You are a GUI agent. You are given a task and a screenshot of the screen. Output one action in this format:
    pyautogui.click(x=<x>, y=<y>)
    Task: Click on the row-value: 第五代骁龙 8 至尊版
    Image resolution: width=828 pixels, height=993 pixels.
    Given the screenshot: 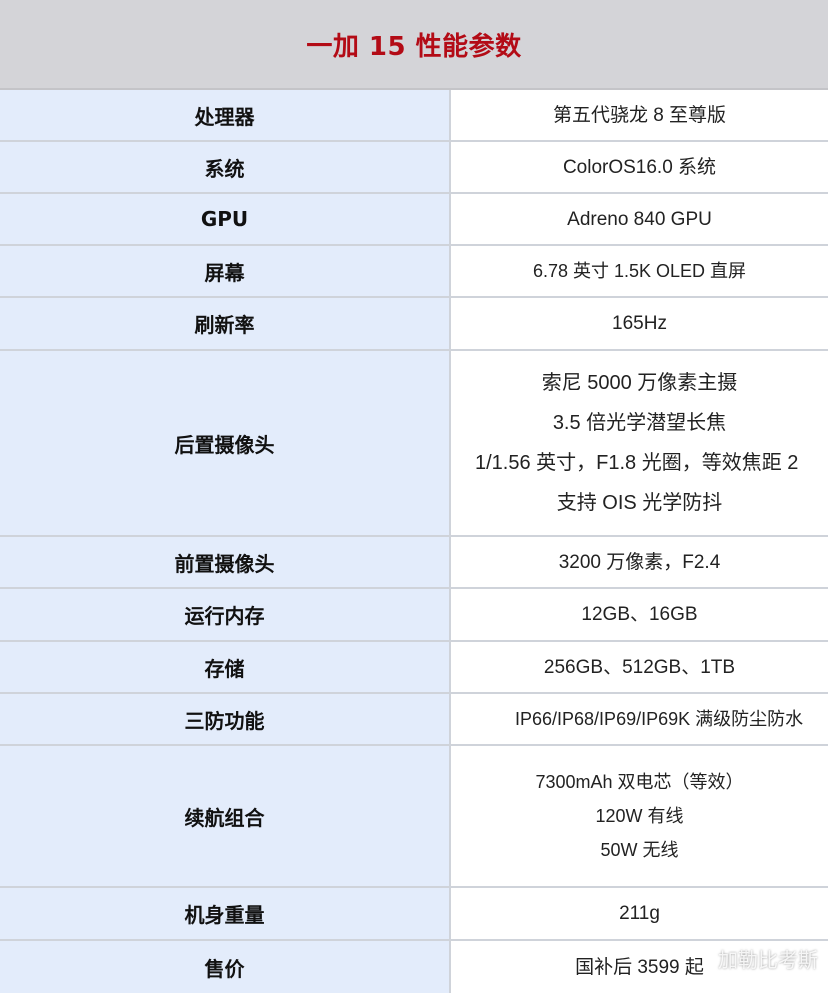 What is the action you would take?
    pyautogui.click(x=639, y=115)
    